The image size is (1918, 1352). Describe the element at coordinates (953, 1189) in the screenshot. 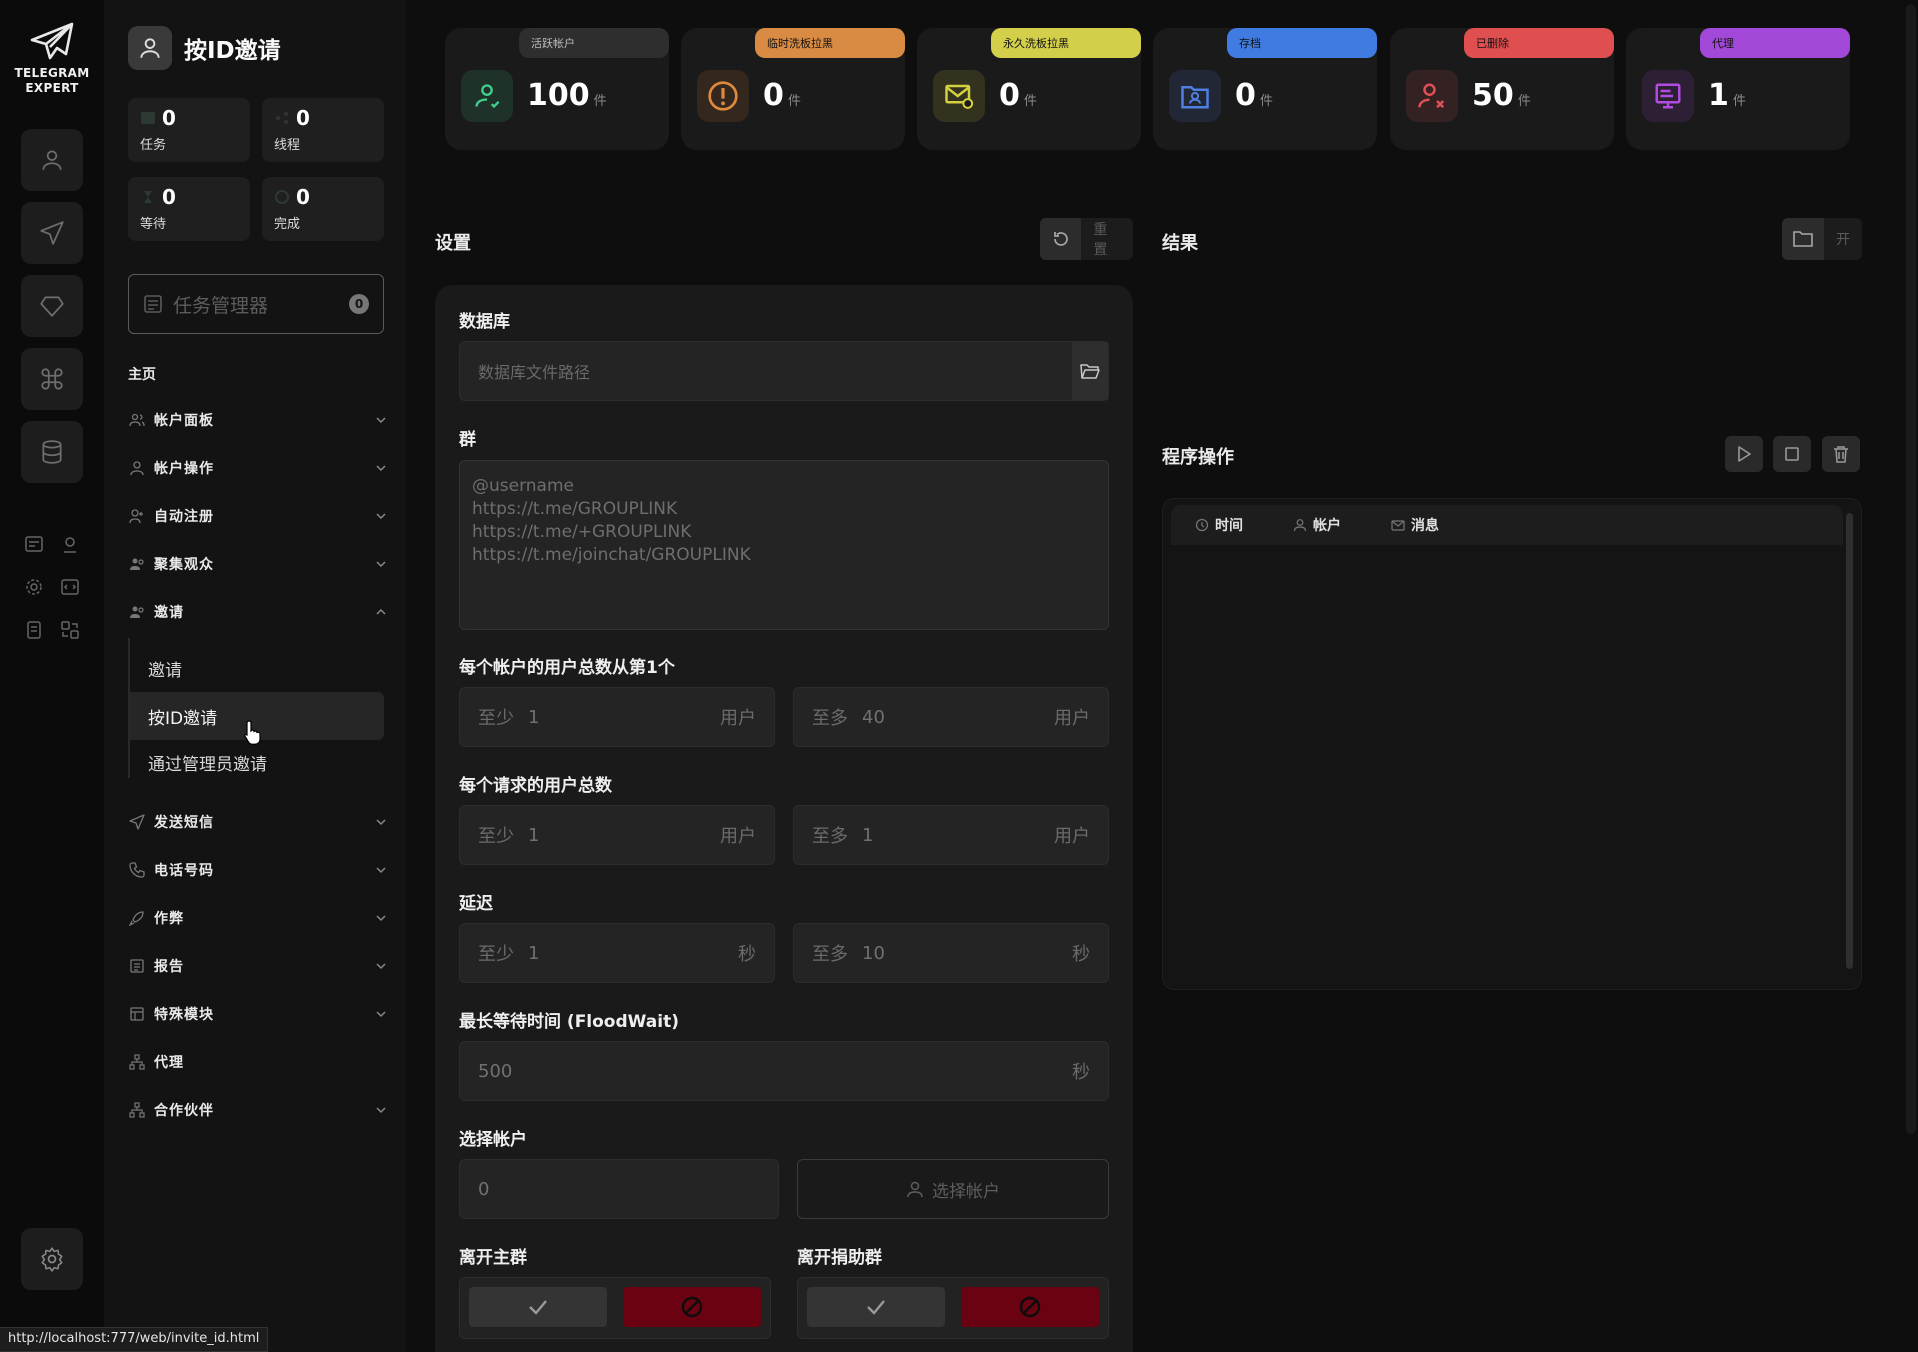

I see `choose-accounts-button: 选择帐户` at that location.